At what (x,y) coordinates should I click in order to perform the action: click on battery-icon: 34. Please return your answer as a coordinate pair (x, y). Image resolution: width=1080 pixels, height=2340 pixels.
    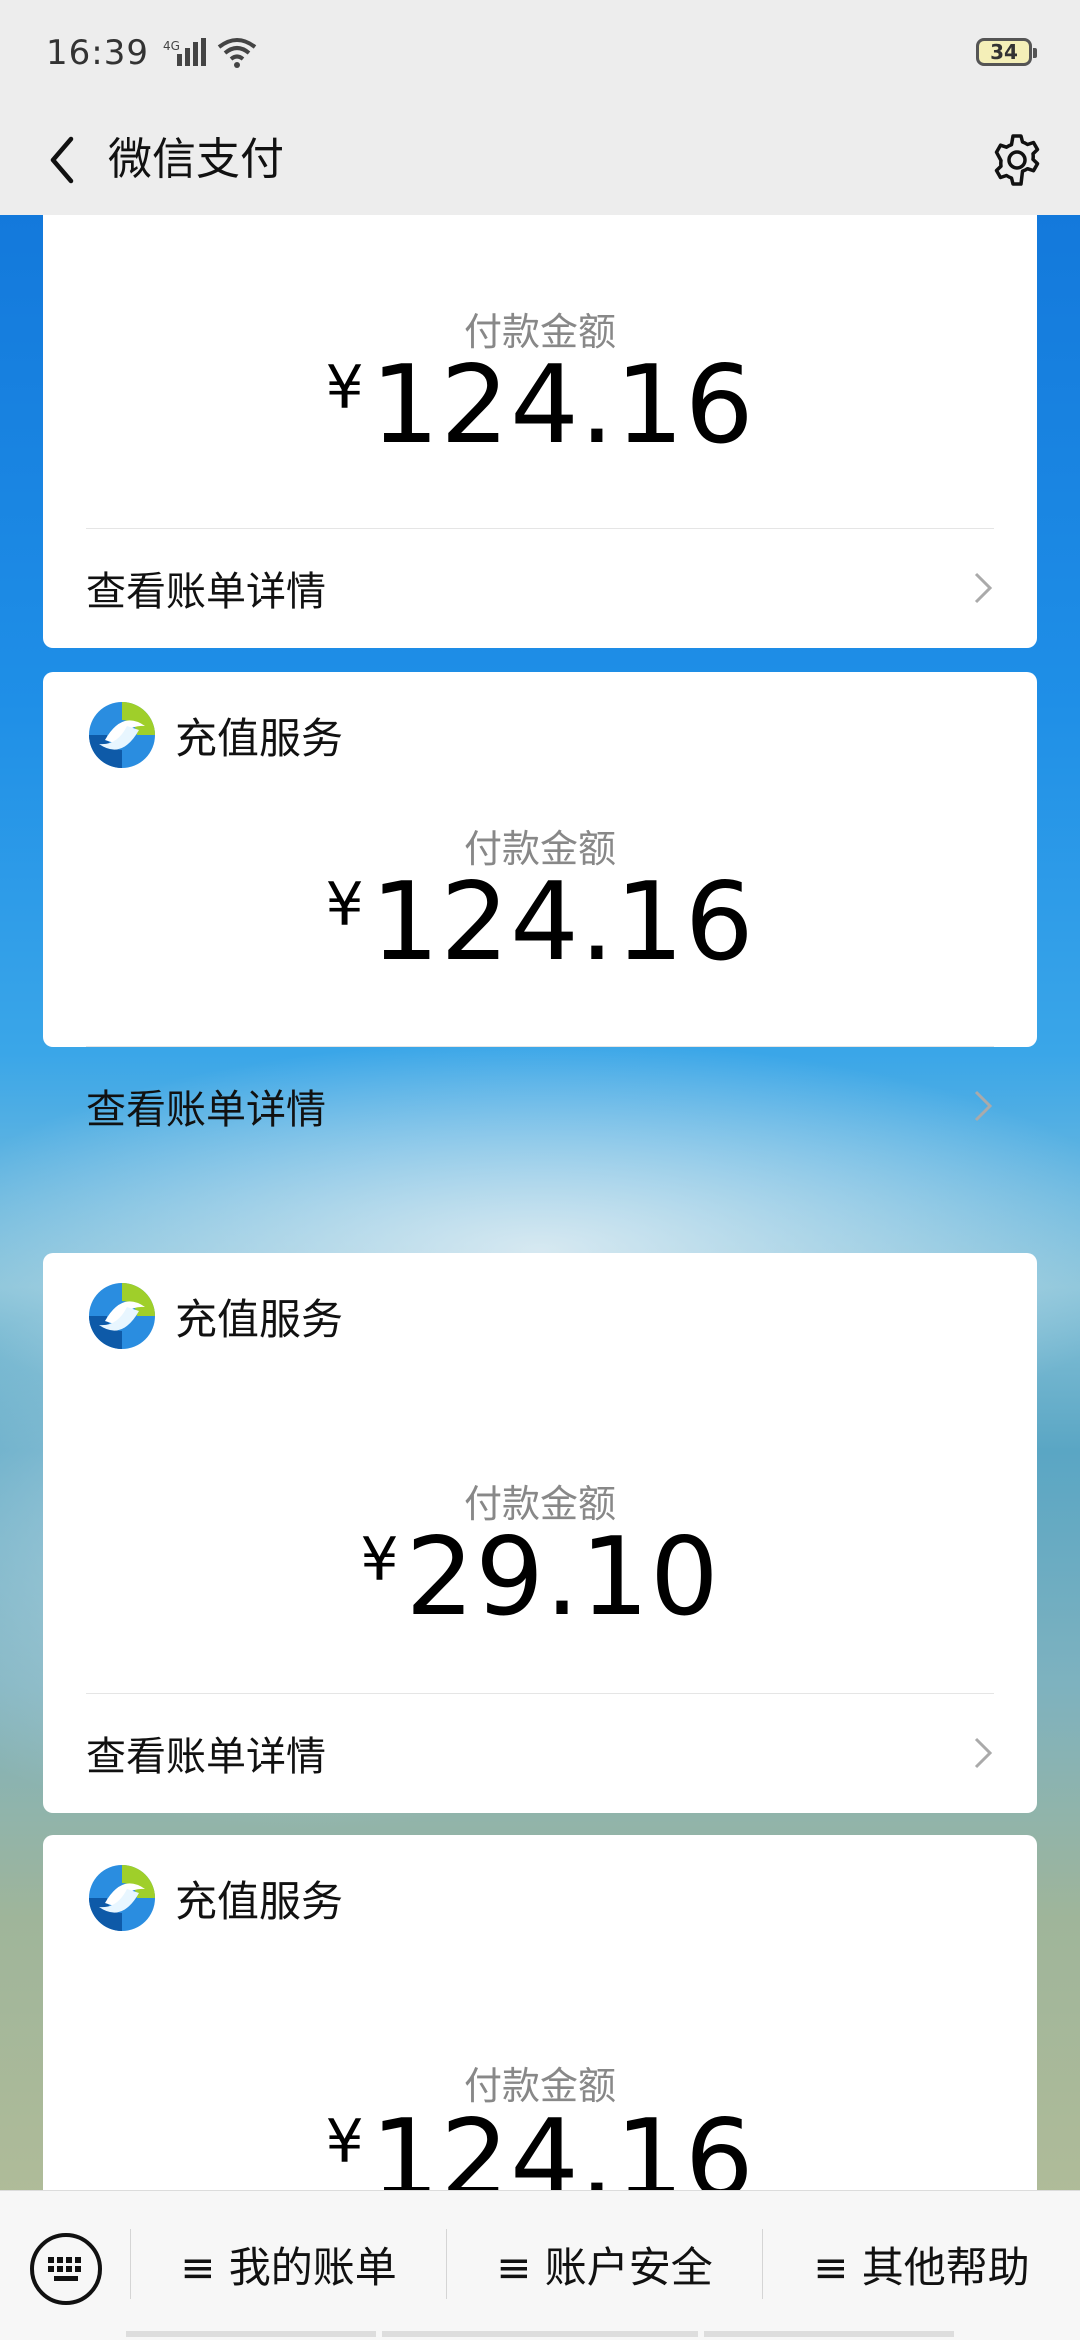
    Looking at the image, I should click on (1006, 52).